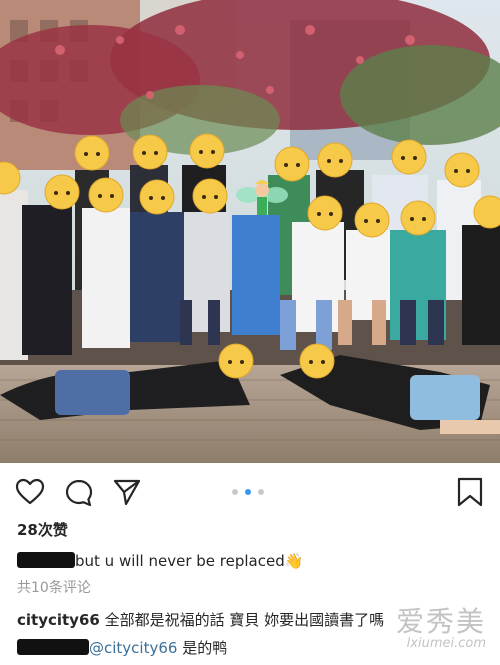 The height and width of the screenshot is (665, 500). What do you see at coordinates (79, 495) in the screenshot?
I see `comment-bubble-icon` at bounding box center [79, 495].